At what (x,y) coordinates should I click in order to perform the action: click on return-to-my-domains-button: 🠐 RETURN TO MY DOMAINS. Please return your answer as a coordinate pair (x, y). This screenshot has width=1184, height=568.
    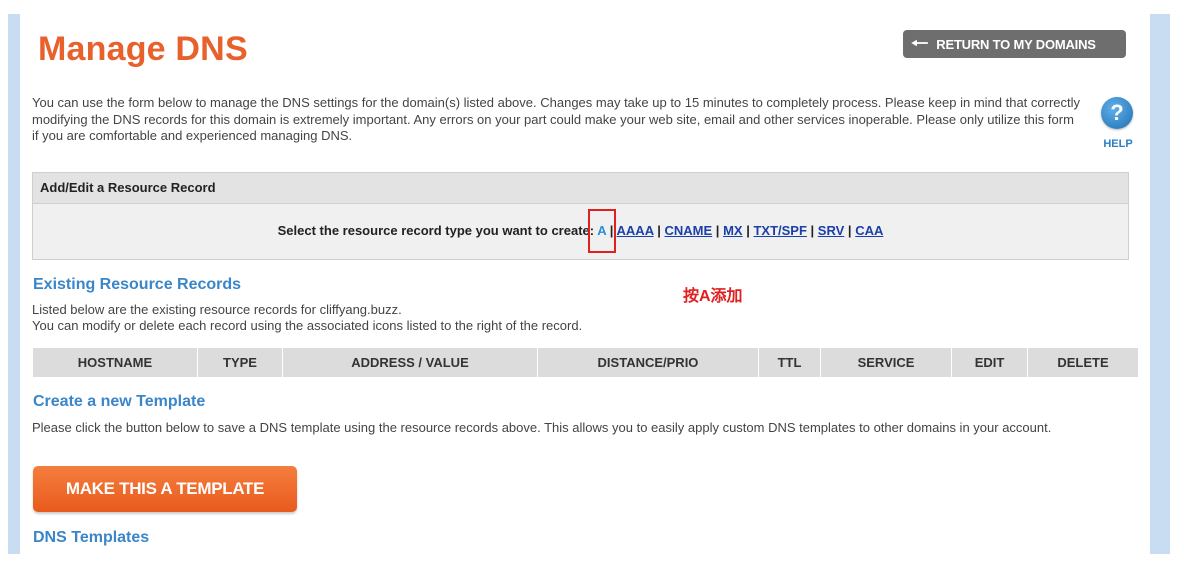
    Looking at the image, I should click on (1014, 44).